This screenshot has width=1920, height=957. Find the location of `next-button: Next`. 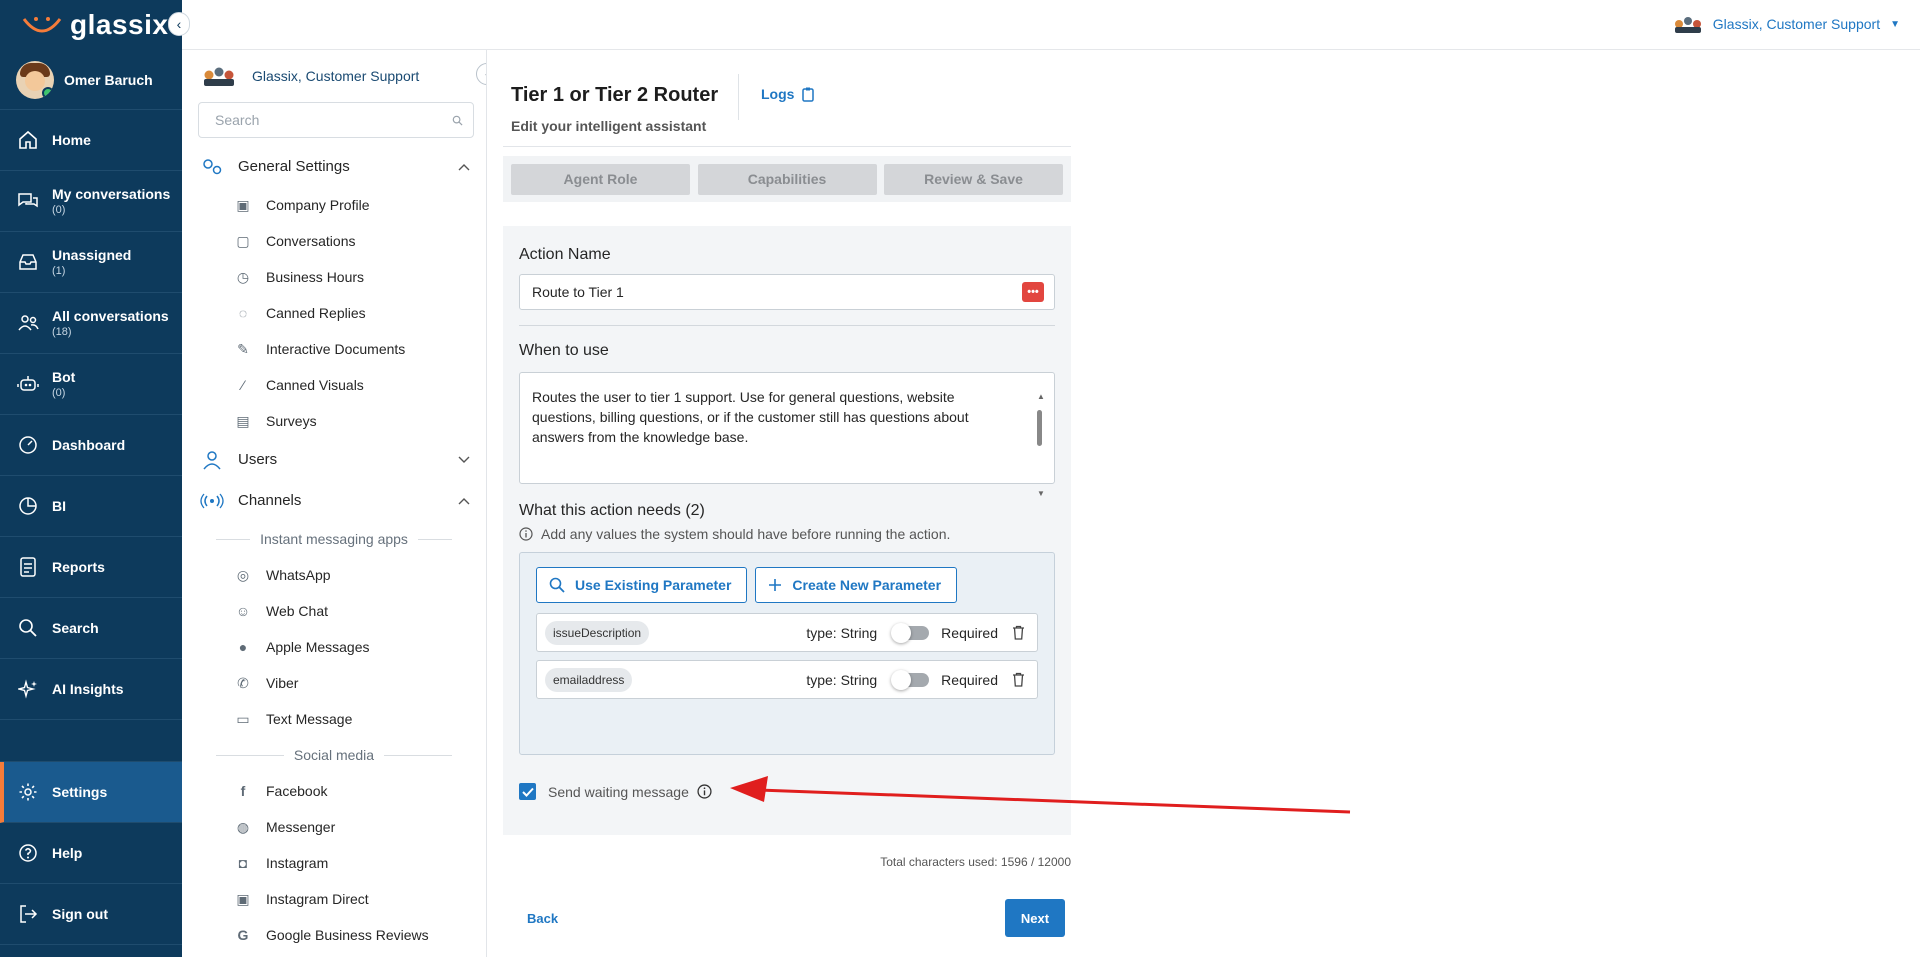

next-button: Next is located at coordinates (1035, 918).